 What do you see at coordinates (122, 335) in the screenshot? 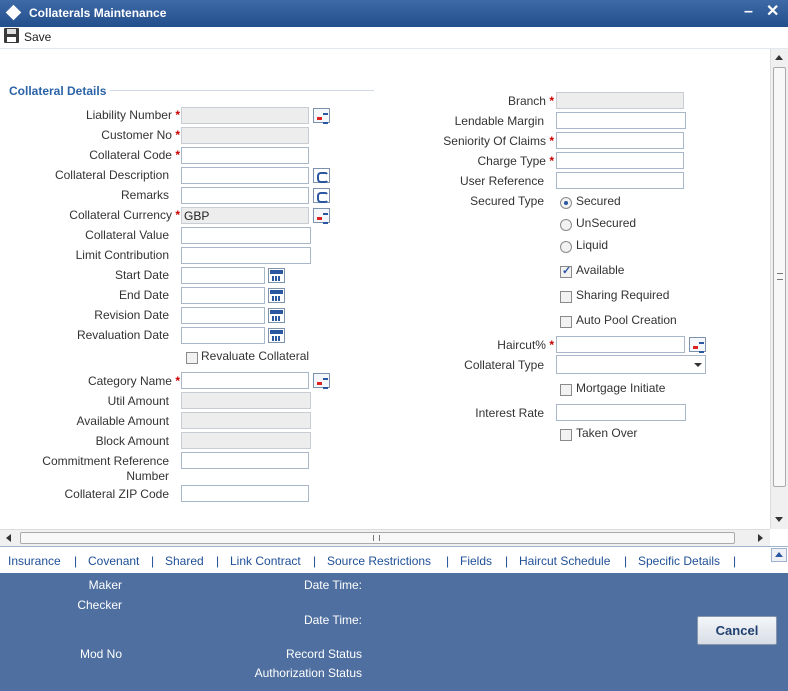
I see `revaluation-date-label: Revaluation Date` at bounding box center [122, 335].